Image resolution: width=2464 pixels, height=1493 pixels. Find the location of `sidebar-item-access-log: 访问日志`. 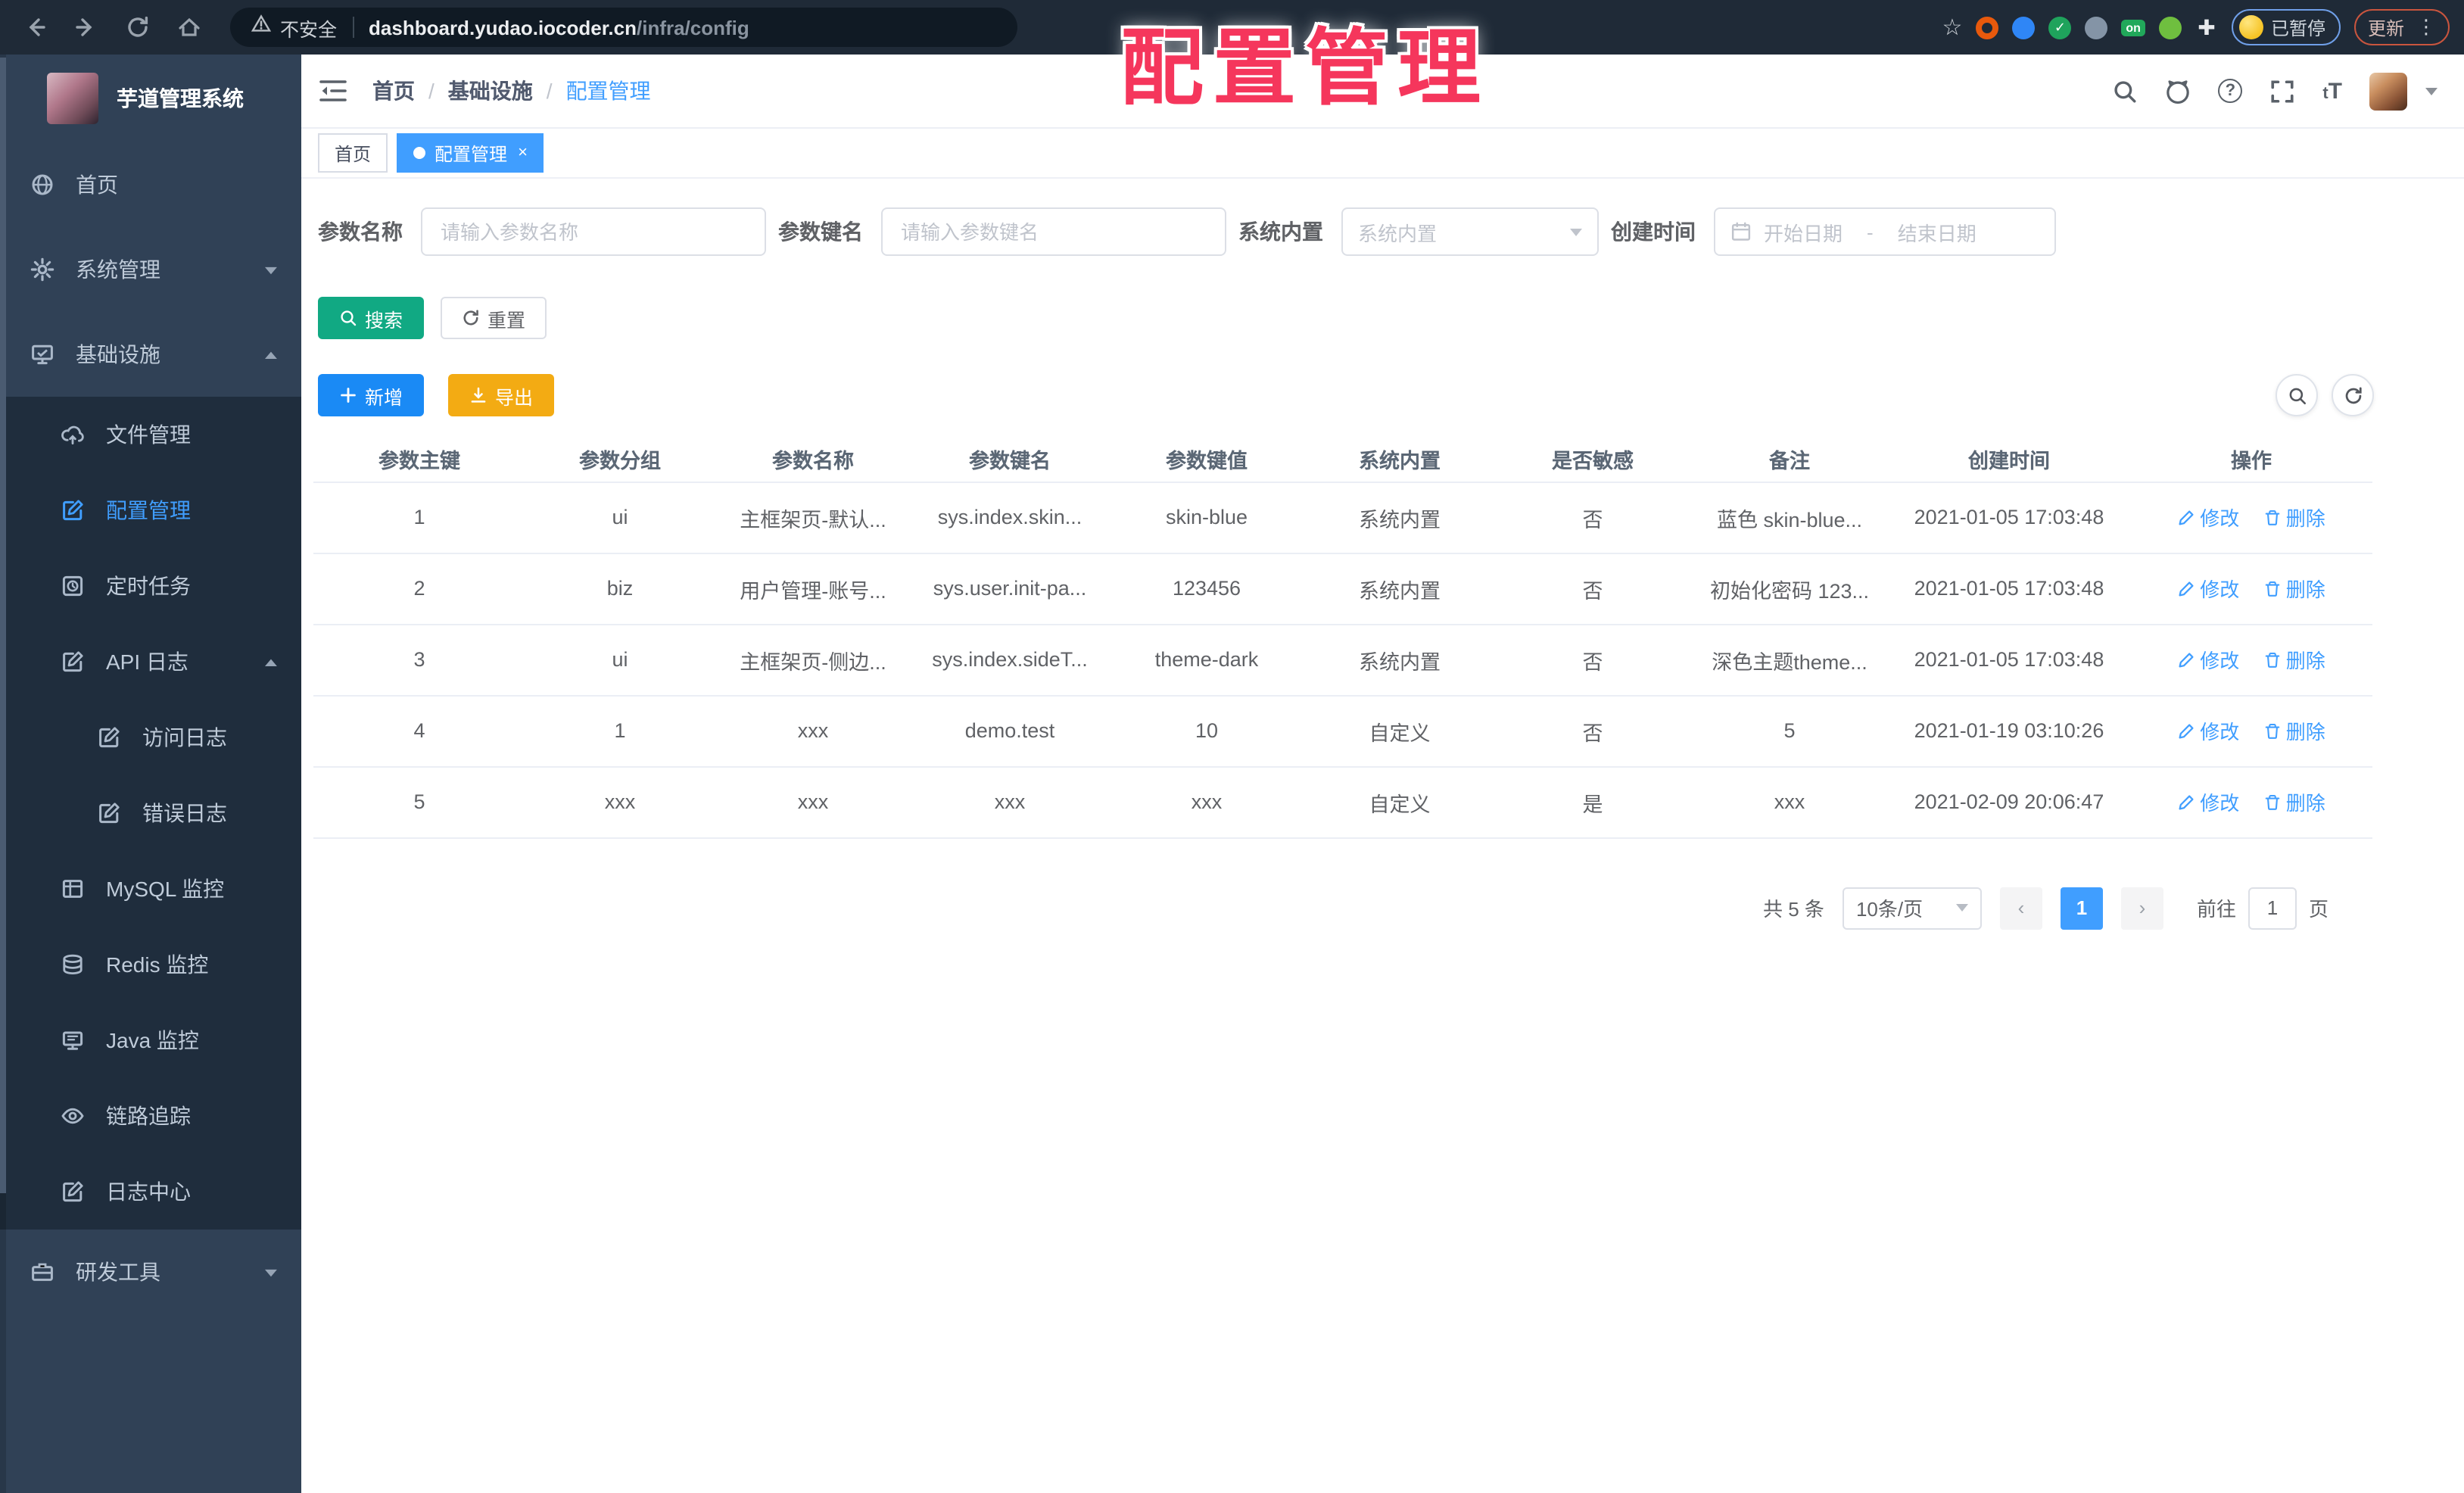

sidebar-item-access-log: 访问日志 is located at coordinates (150, 738).